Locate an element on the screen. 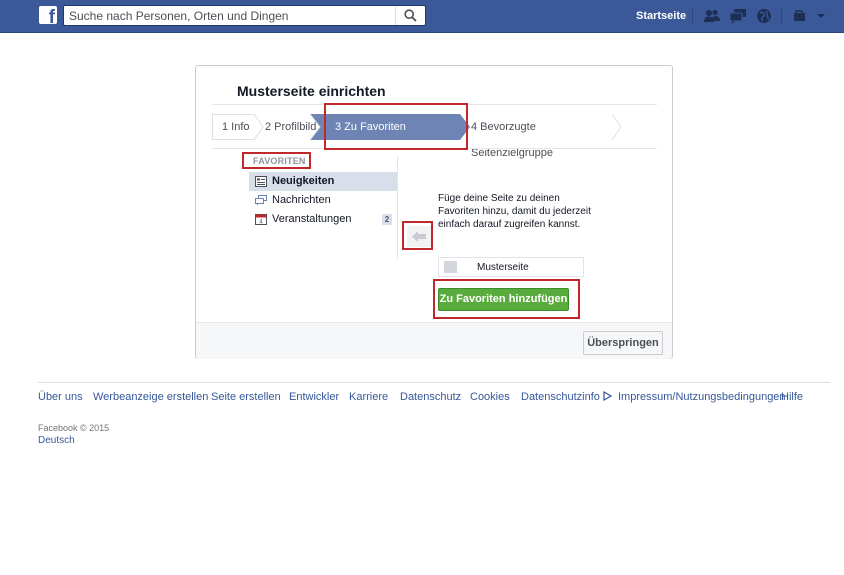 The image size is (844, 575). column-divider is located at coordinates (397, 207).